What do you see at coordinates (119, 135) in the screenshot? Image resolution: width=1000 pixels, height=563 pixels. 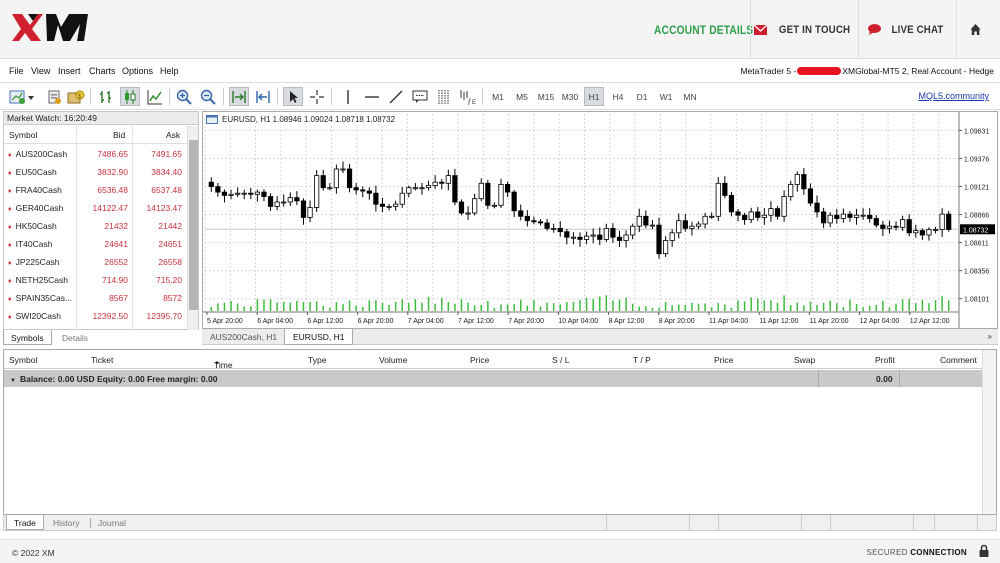 I see `header-bid: Bid` at bounding box center [119, 135].